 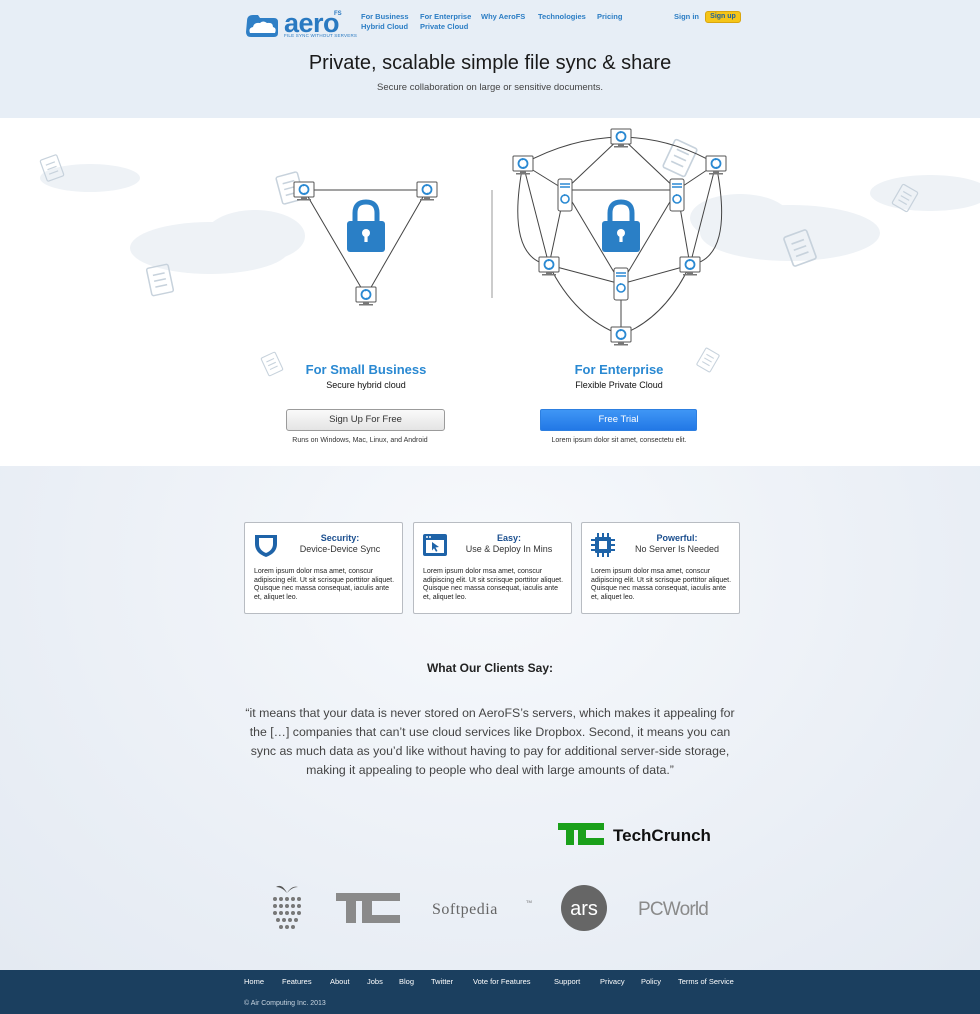 I want to click on chip-icon, so click(x=603, y=545).